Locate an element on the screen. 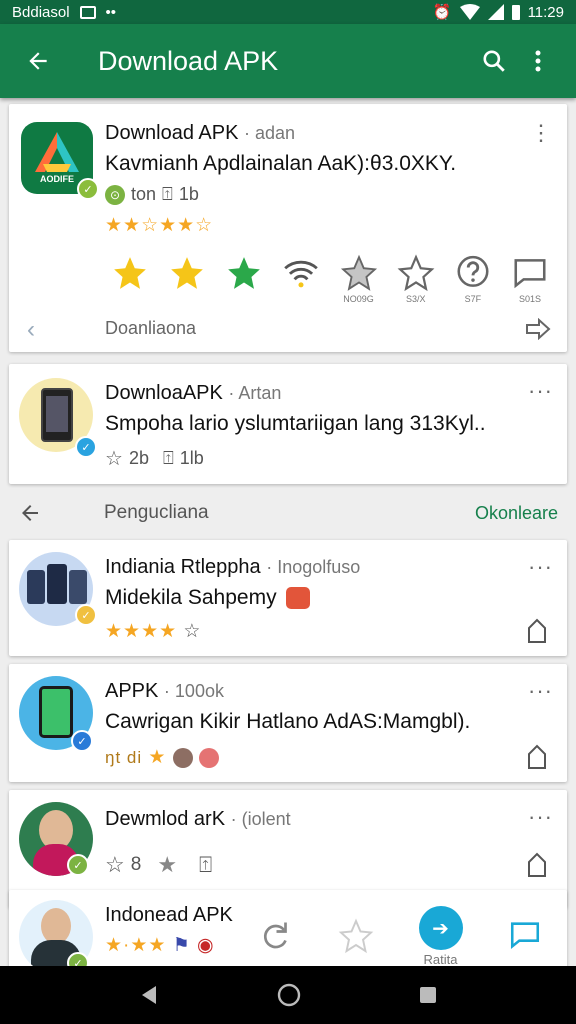 The height and width of the screenshot is (1024, 576). help-icon is located at coordinates (473, 271).